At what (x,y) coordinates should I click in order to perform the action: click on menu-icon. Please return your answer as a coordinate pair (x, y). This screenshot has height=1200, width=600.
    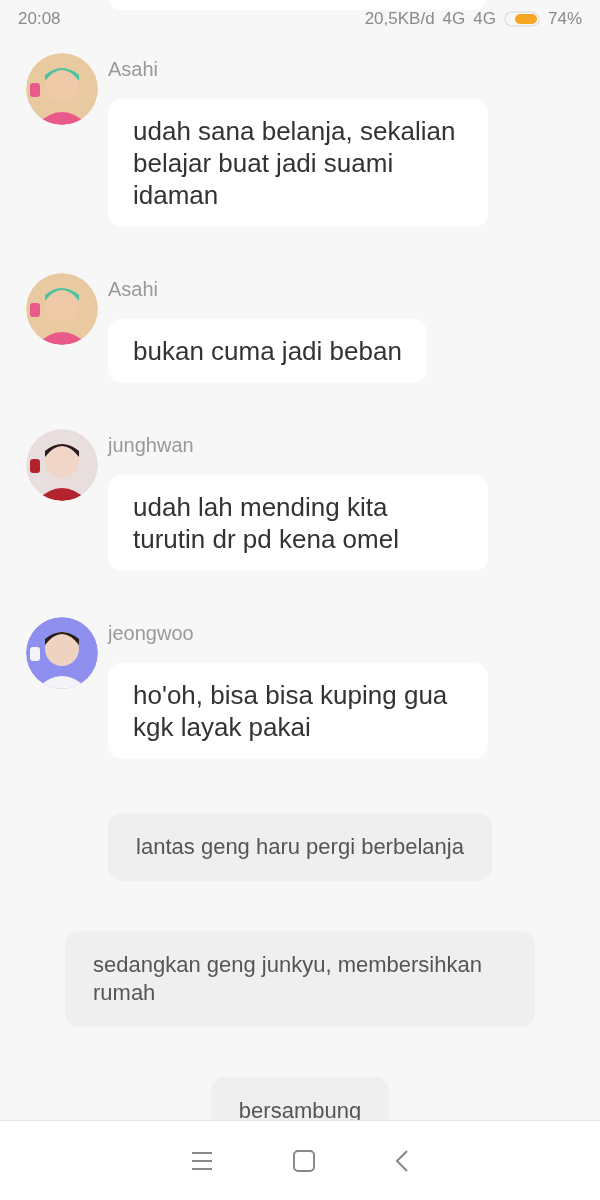
    Looking at the image, I should click on (202, 1160).